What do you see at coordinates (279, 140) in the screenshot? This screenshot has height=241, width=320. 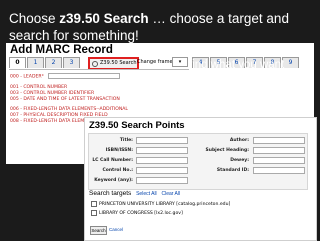 I see `author-input` at bounding box center [279, 140].